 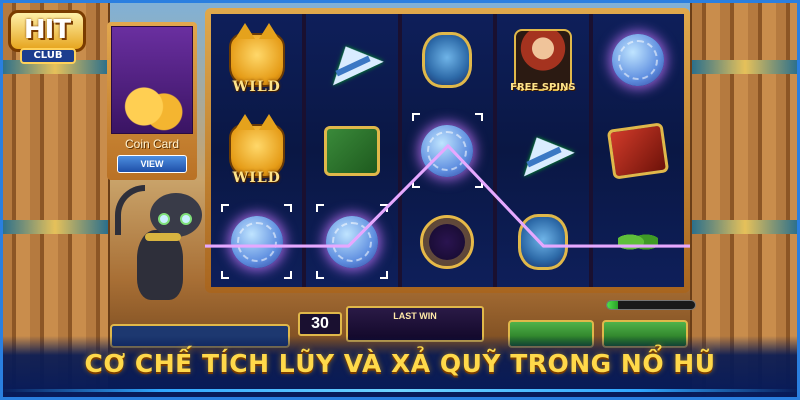 I want to click on reel-1: WILD WILD, so click(x=257, y=150).